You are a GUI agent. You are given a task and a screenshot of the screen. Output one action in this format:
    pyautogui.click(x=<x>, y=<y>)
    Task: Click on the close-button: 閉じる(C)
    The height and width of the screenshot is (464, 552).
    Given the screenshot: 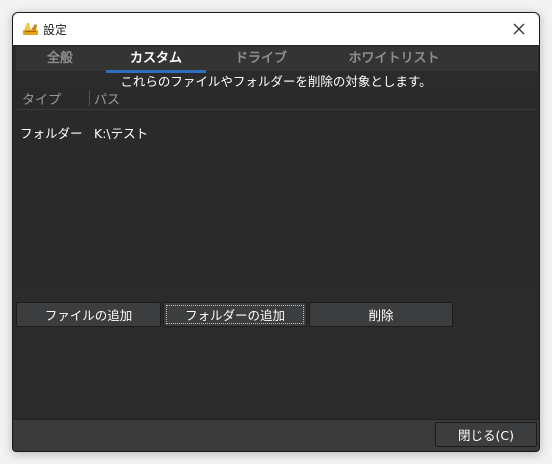 What is the action you would take?
    pyautogui.click(x=486, y=434)
    